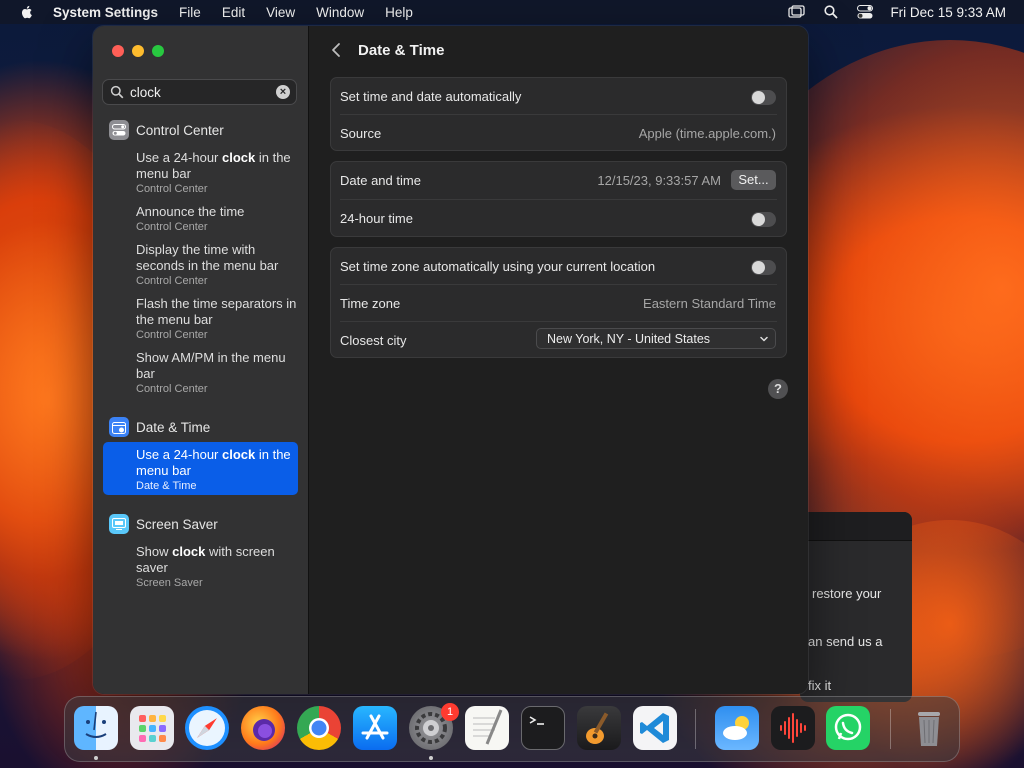  What do you see at coordinates (707, 133) in the screenshot?
I see `source-value: Apple (time.apple.com.)` at bounding box center [707, 133].